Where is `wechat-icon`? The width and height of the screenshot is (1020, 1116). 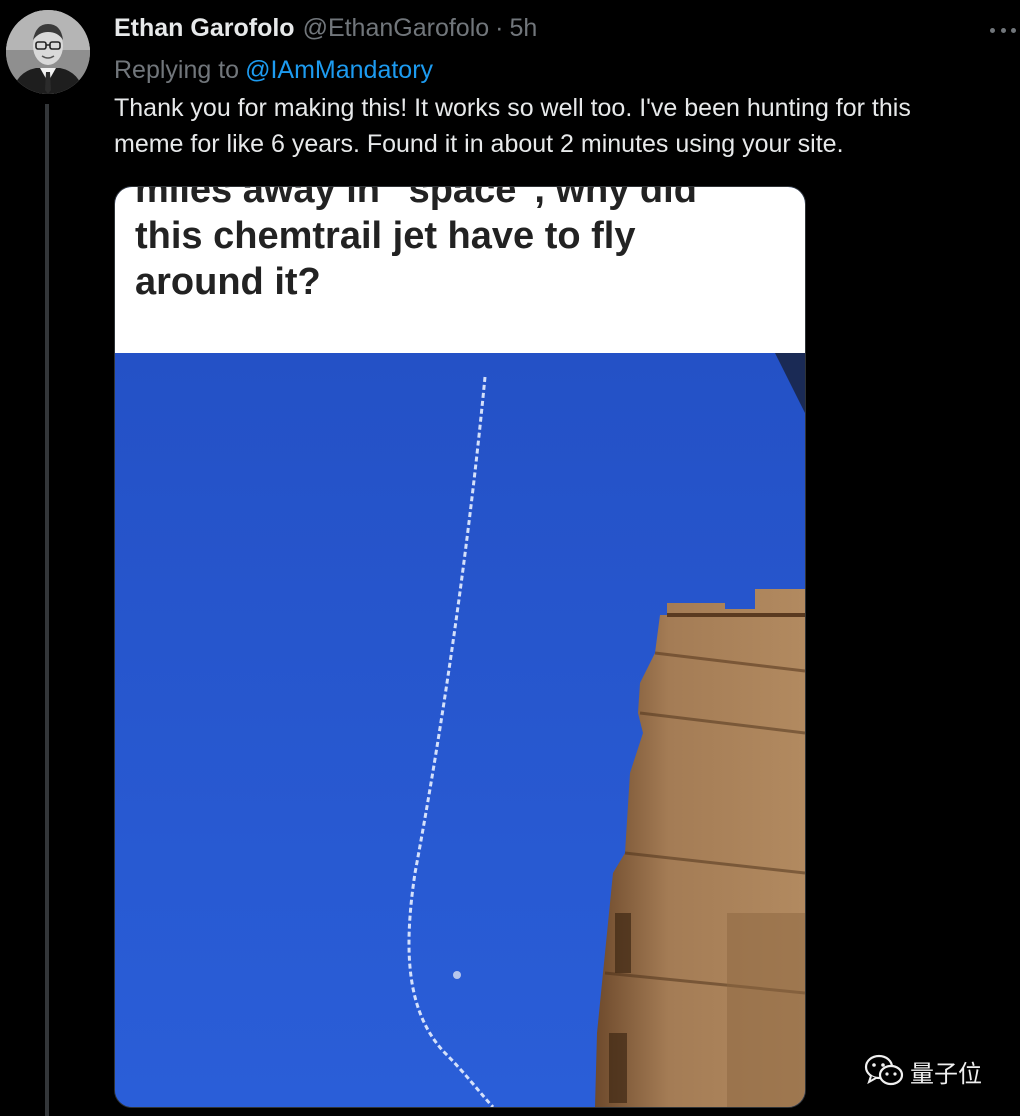
wechat-icon is located at coordinates (884, 1070).